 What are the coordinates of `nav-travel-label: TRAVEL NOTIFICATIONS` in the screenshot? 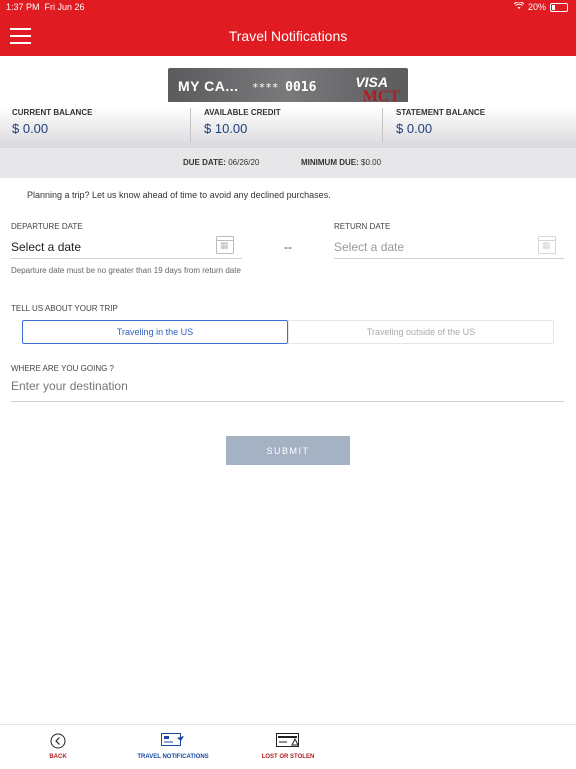 It's located at (173, 757).